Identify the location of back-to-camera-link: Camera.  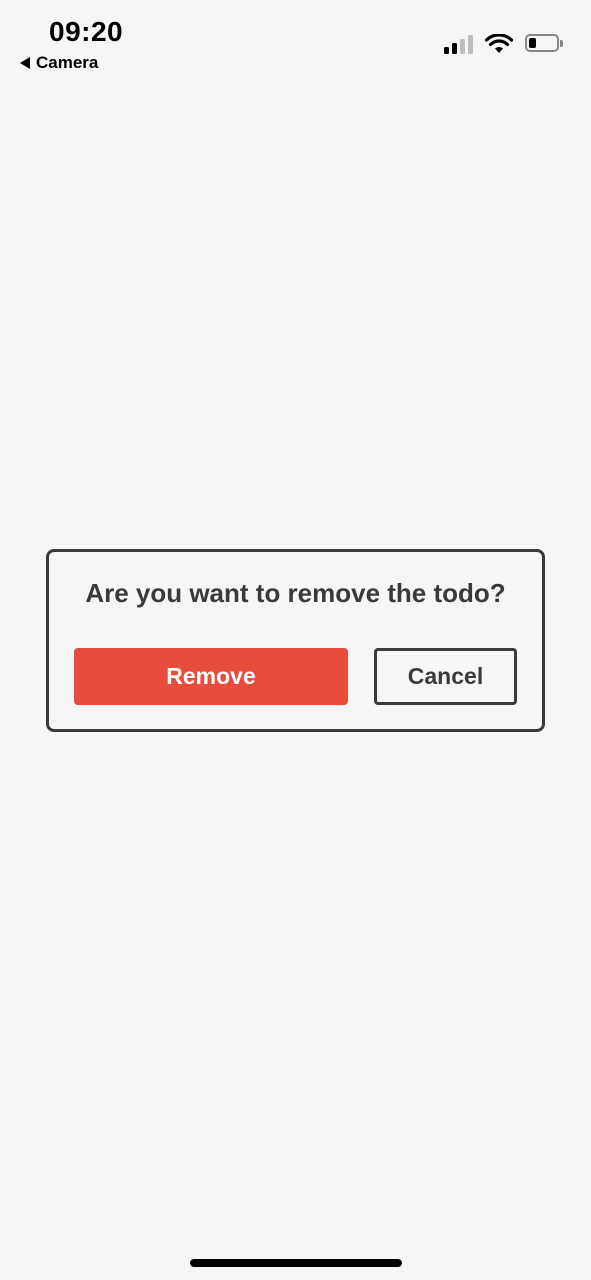
(59, 63).